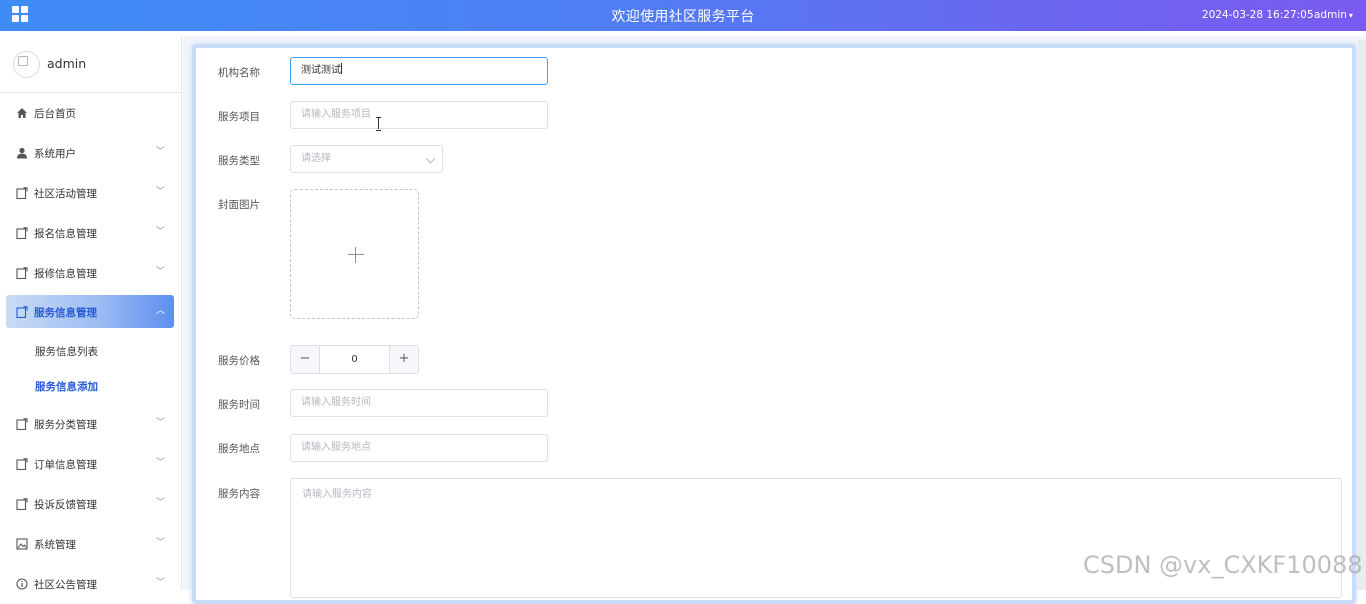  What do you see at coordinates (66, 351) in the screenshot?
I see `submenu-service-list: 服务信息列表` at bounding box center [66, 351].